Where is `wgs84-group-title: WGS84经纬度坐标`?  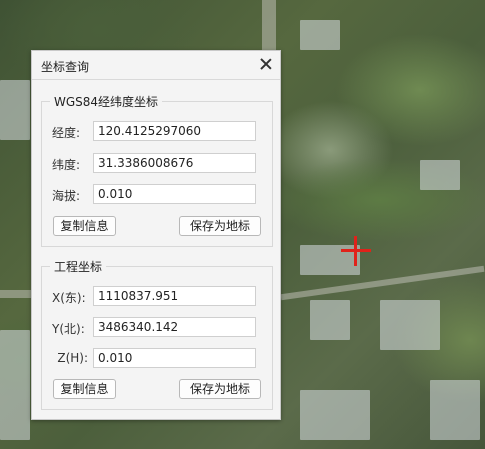
wgs84-group-title: WGS84经纬度坐标 is located at coordinates (106, 101).